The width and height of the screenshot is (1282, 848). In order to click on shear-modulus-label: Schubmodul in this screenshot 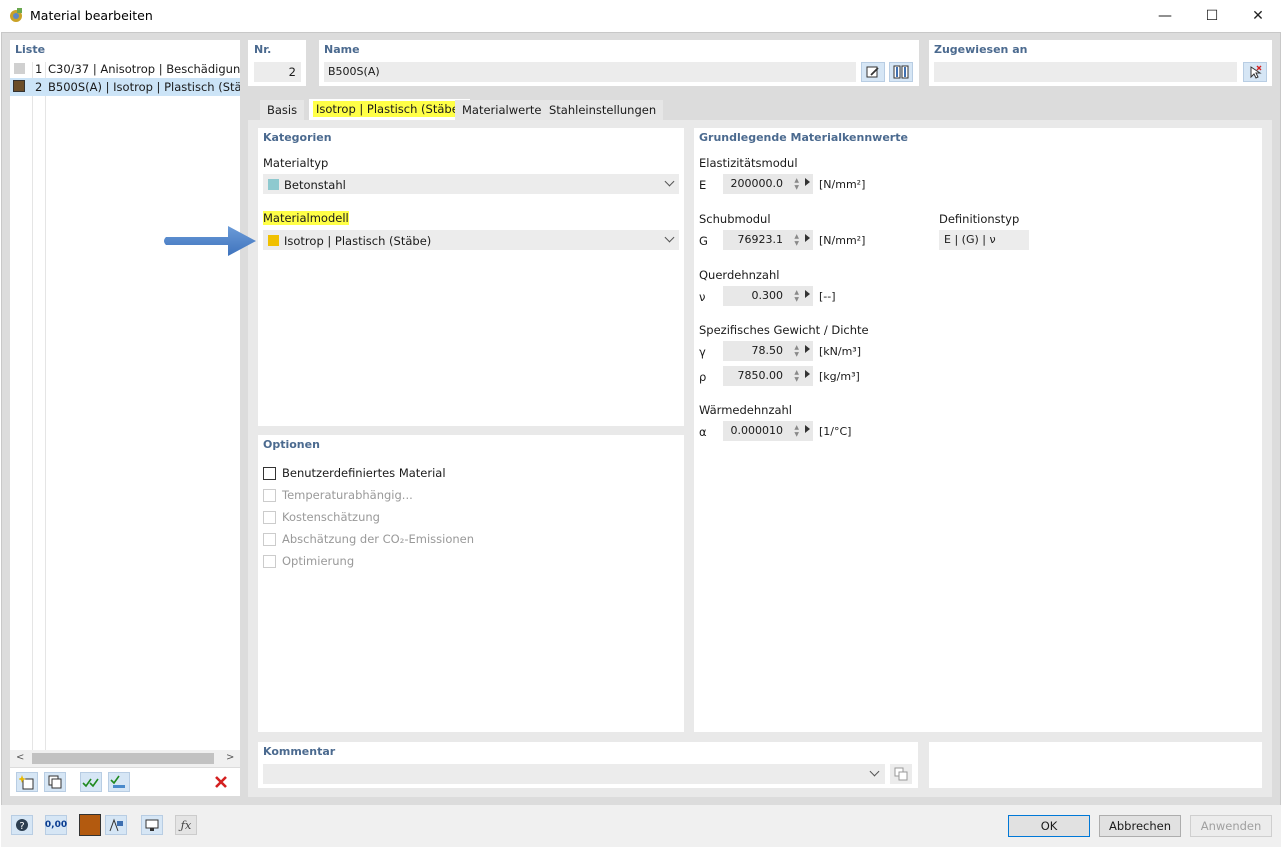, I will do `click(735, 219)`.